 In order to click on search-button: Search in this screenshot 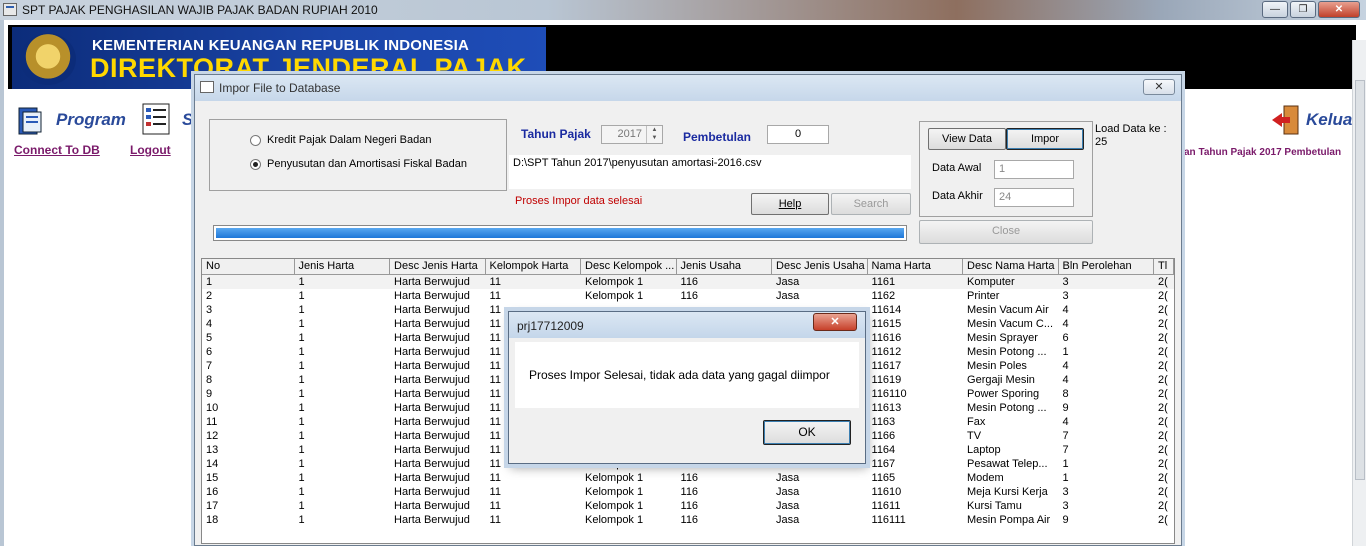, I will do `click(871, 204)`.